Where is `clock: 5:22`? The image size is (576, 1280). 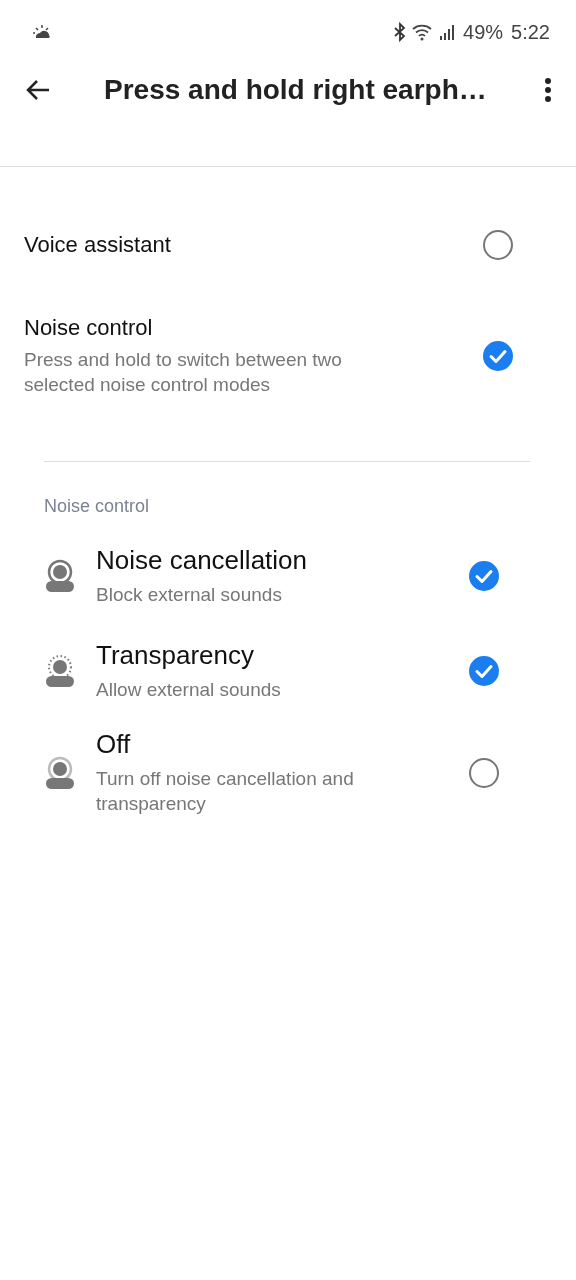
clock: 5:22 is located at coordinates (530, 32).